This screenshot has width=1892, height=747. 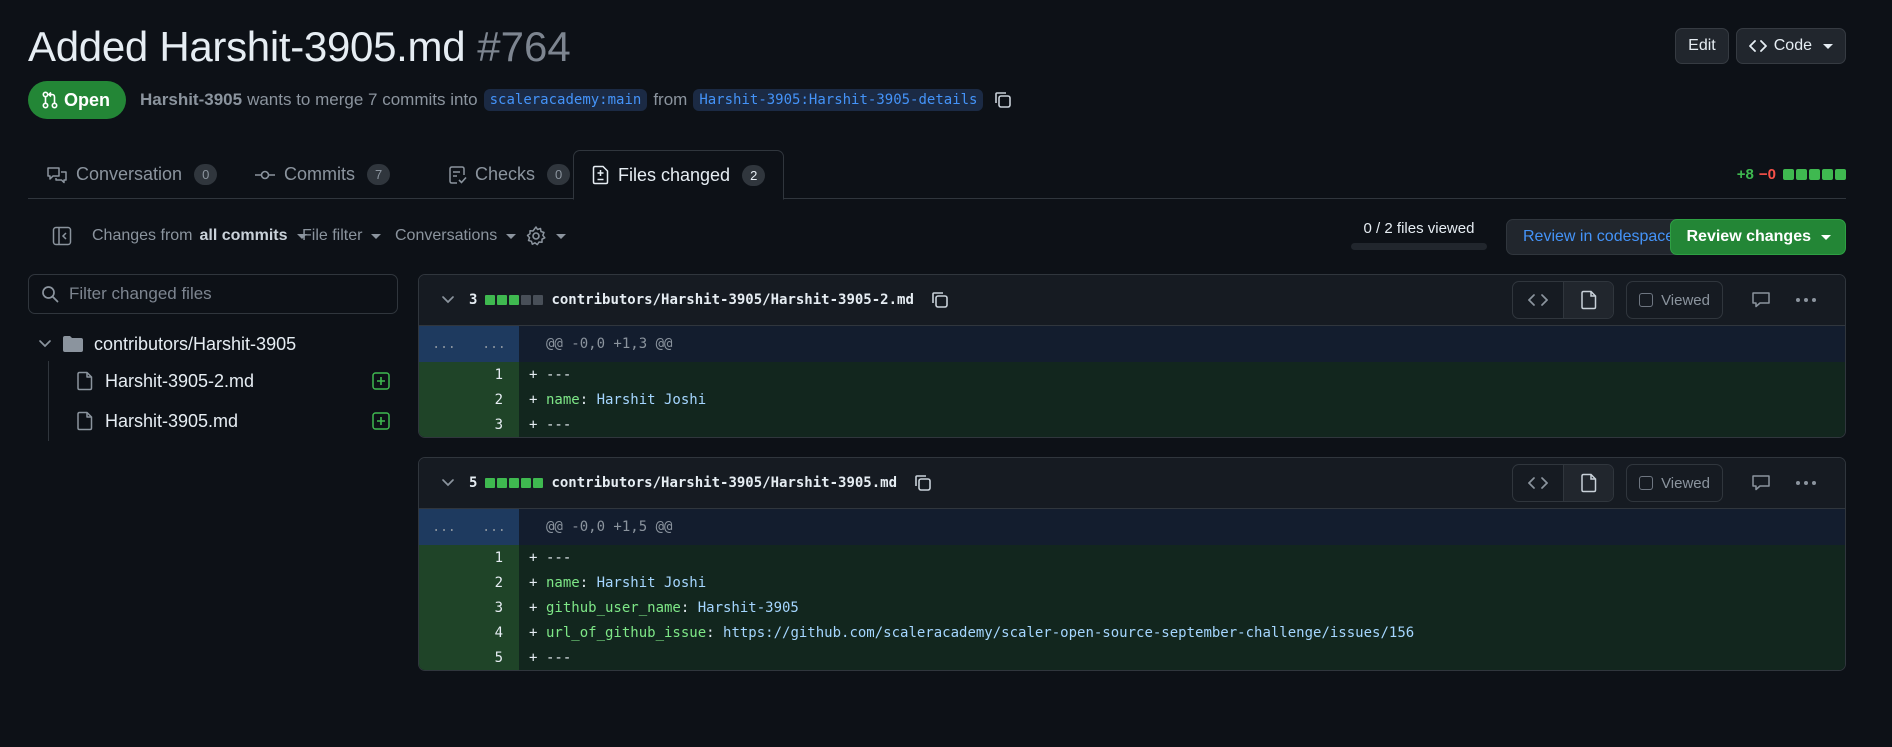 What do you see at coordinates (1702, 46) in the screenshot?
I see `edit-button: Edit` at bounding box center [1702, 46].